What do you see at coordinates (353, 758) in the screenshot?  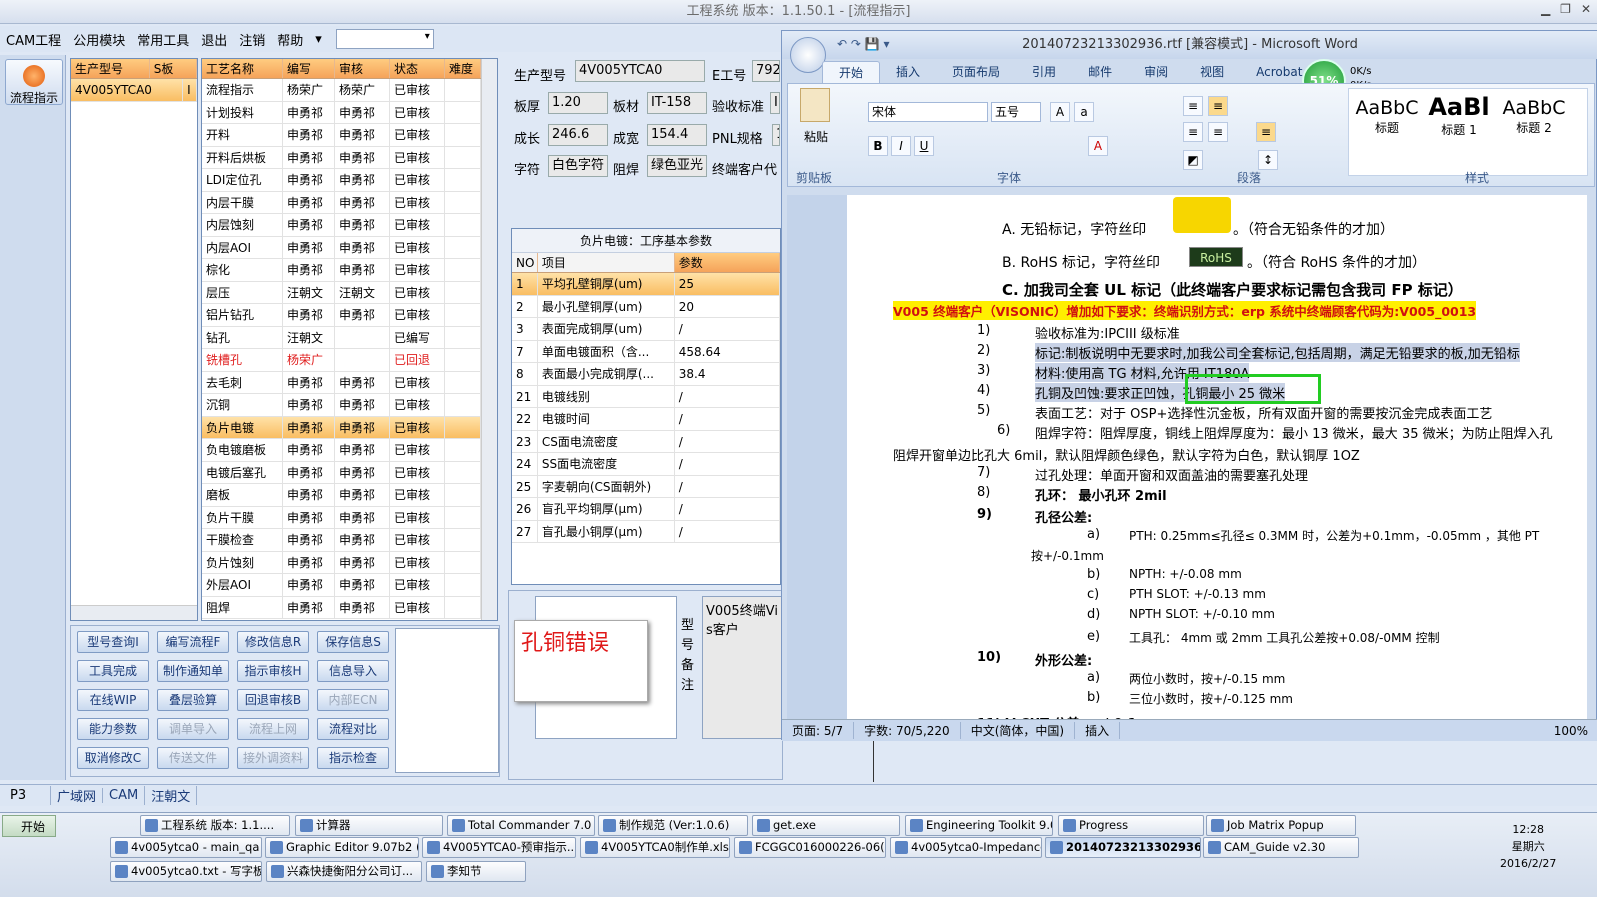 I see `action-button: 指示检查` at bounding box center [353, 758].